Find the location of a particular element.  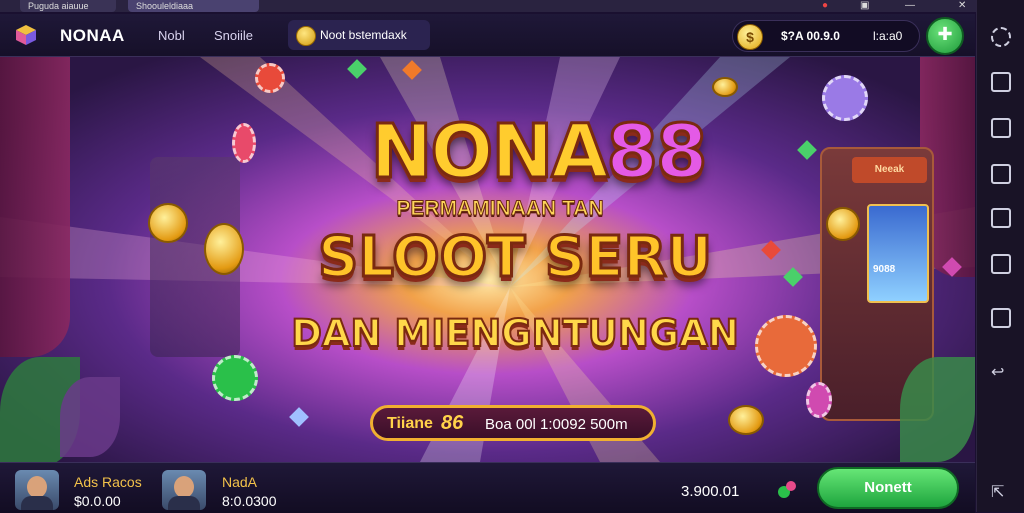

play-button: Nonett is located at coordinates (888, 488).